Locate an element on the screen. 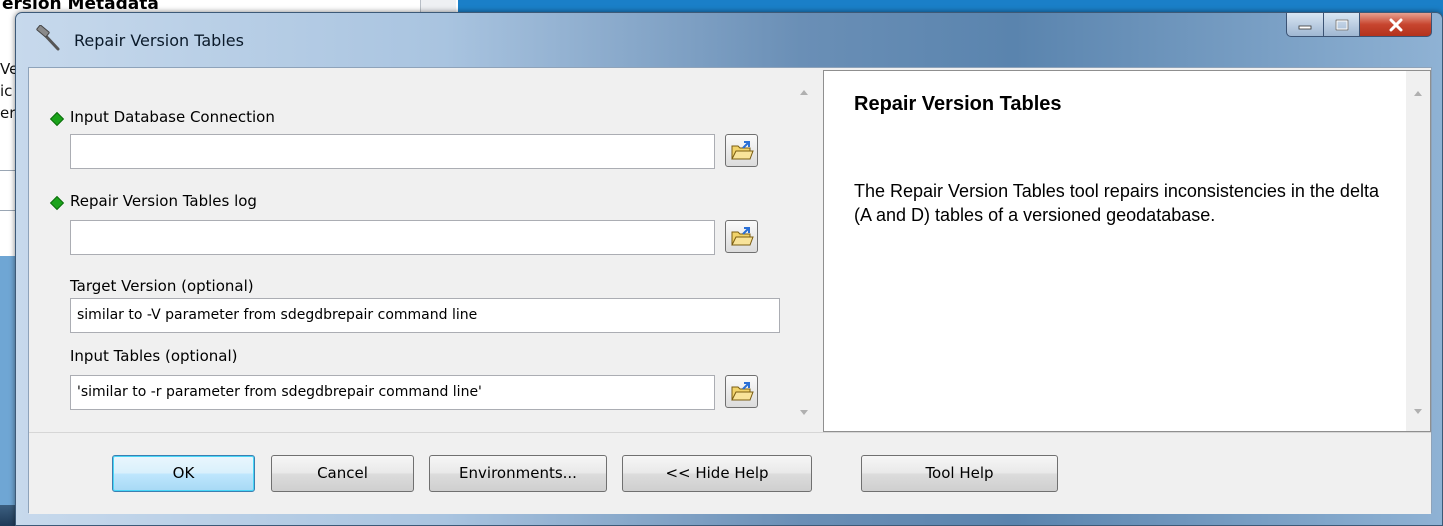 The width and height of the screenshot is (1443, 526). ok-button: OK is located at coordinates (183, 473).